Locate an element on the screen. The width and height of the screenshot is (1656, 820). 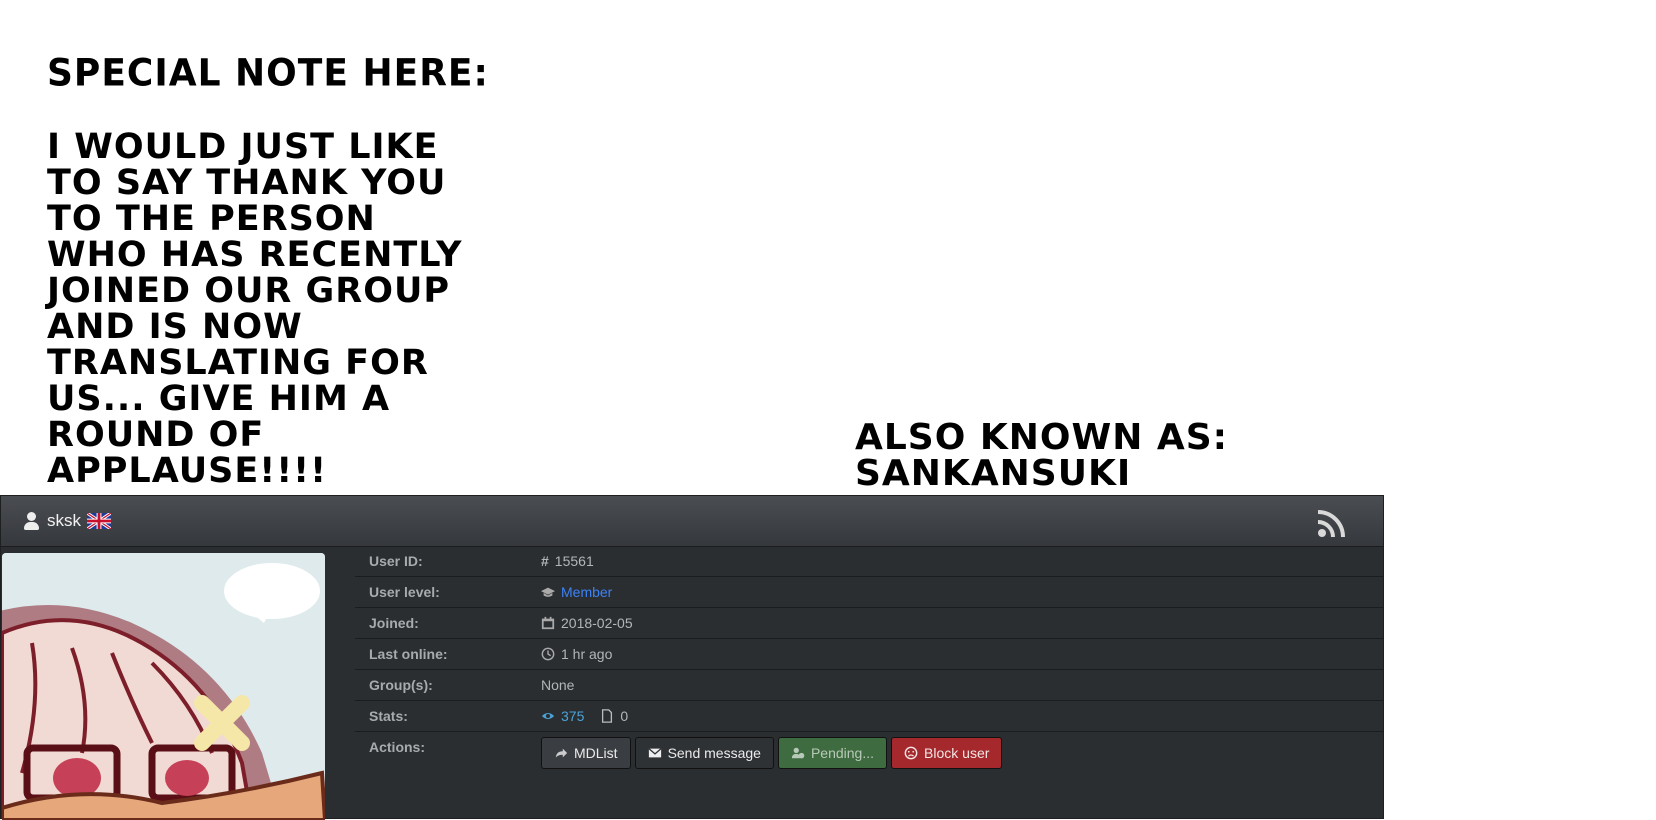
user-title: sksk is located at coordinates (67, 521).